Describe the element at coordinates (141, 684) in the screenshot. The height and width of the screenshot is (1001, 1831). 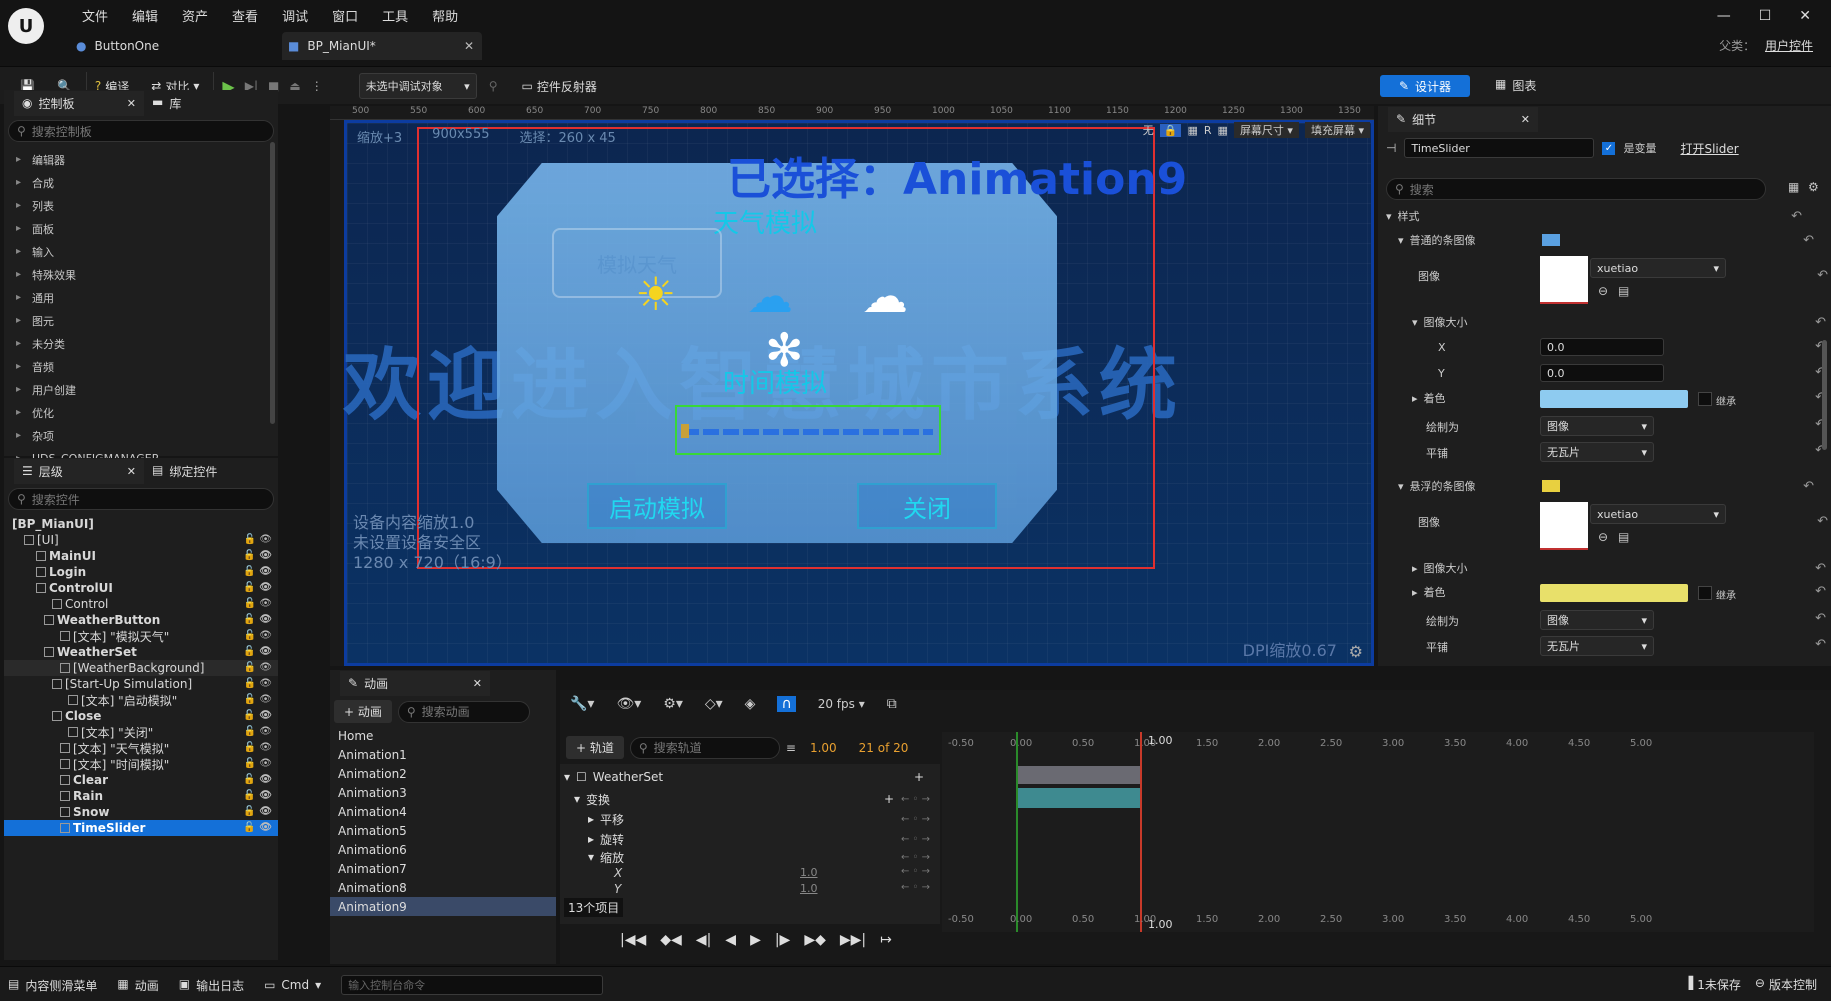
I see `hierarchy-item: [Start-Up Simulation] 🔓 👁` at that location.